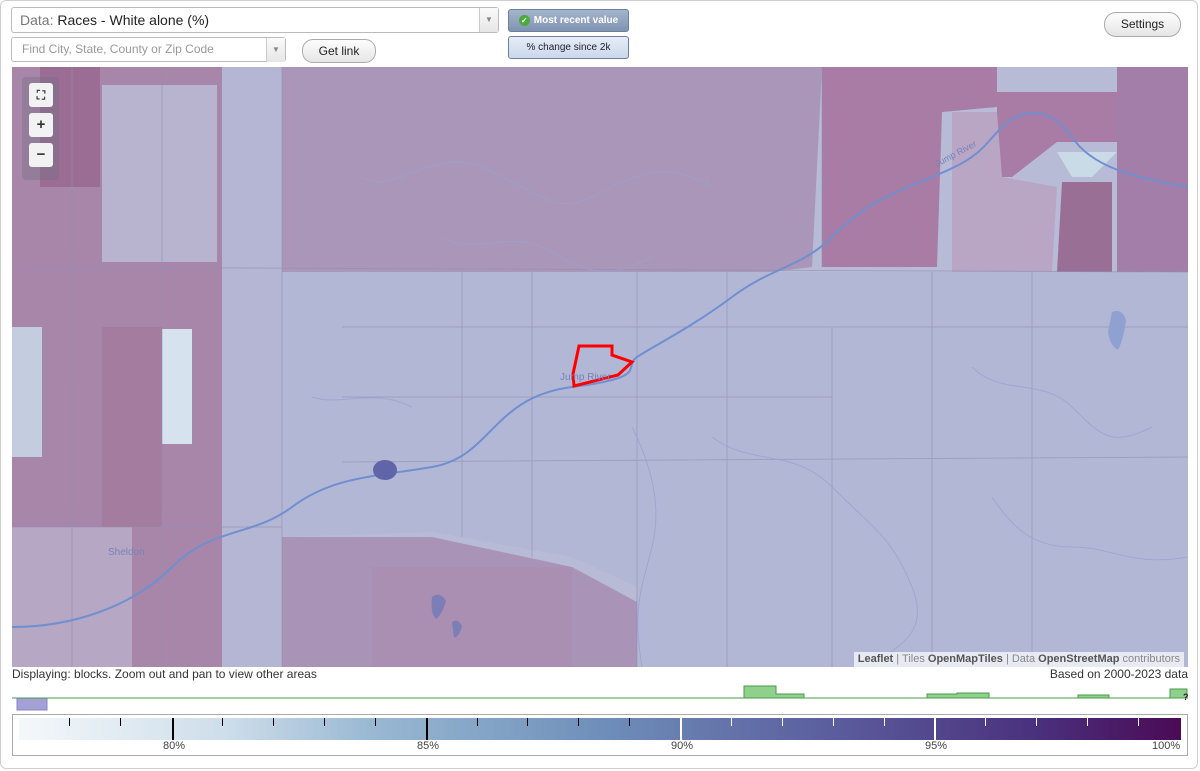 Image resolution: width=1200 pixels, height=771 pixels. What do you see at coordinates (1118, 674) in the screenshot?
I see `based-on-note: Based on 2000-2023 data` at bounding box center [1118, 674].